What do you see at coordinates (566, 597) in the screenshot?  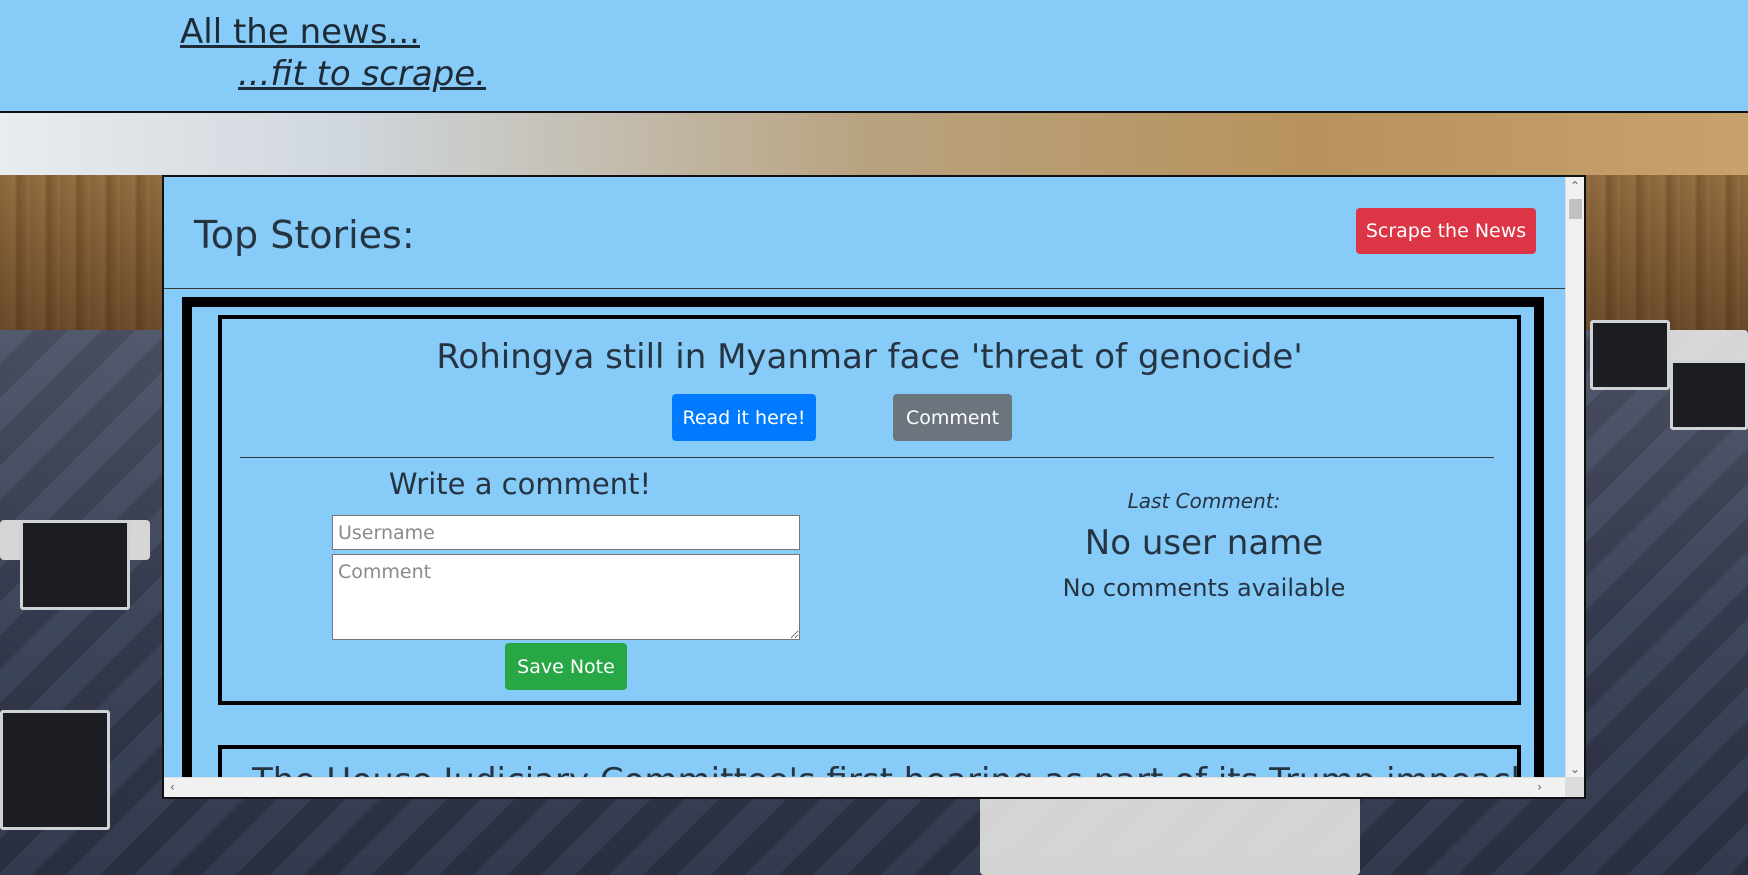 I see `comment-textarea` at bounding box center [566, 597].